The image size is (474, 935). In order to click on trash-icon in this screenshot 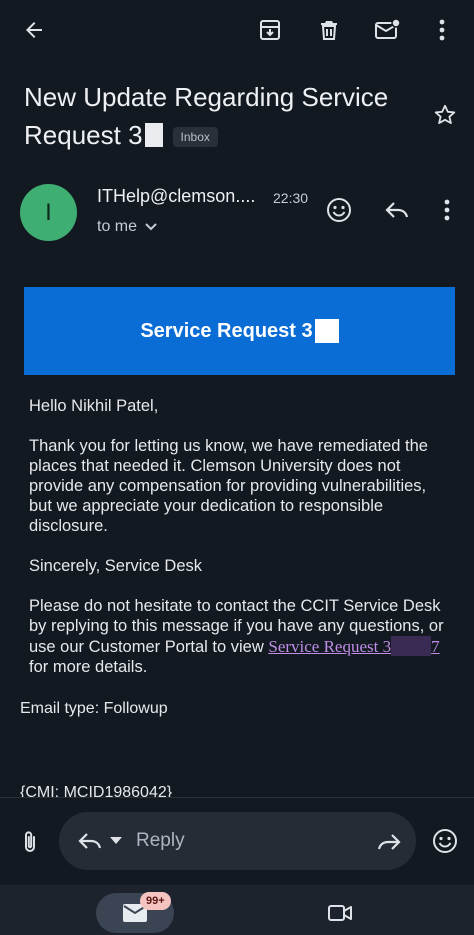, I will do `click(329, 30)`.